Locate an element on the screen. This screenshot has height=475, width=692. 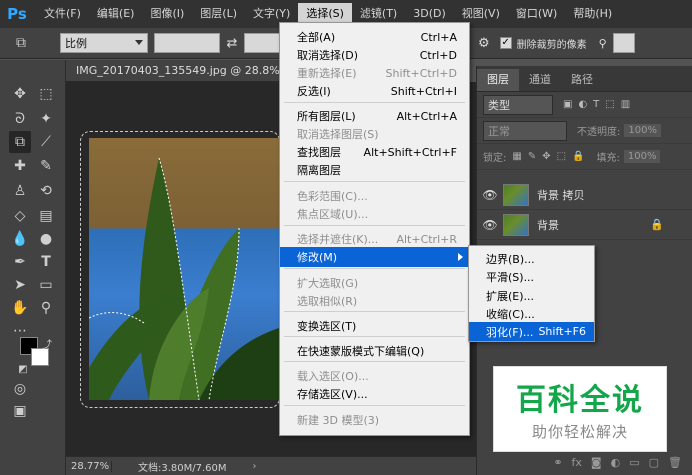
zoom-tool-icon: ⚲ is located at coordinates (46, 308).